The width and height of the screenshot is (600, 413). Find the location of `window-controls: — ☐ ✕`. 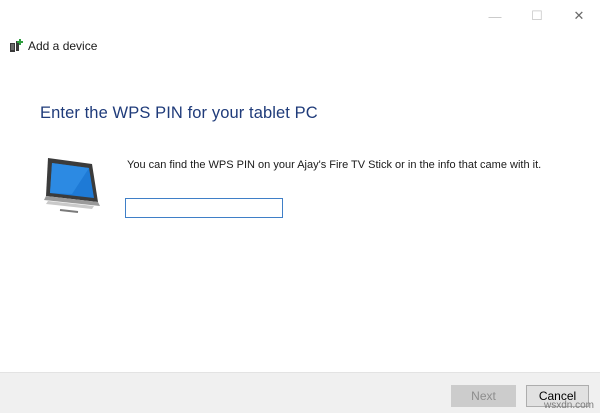

window-controls: — ☐ ✕ is located at coordinates (537, 16).